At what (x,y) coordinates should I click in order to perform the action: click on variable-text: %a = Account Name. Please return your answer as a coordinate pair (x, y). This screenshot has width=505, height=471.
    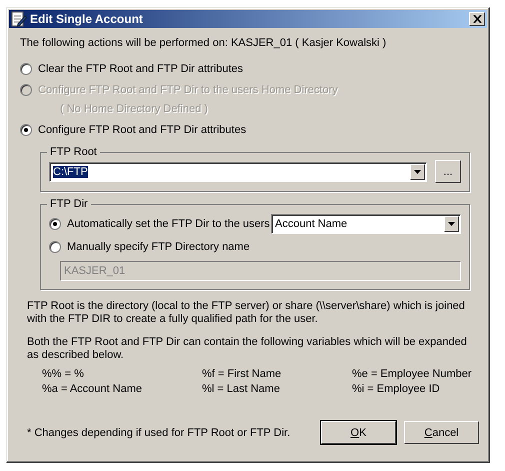
    Looking at the image, I should click on (92, 389).